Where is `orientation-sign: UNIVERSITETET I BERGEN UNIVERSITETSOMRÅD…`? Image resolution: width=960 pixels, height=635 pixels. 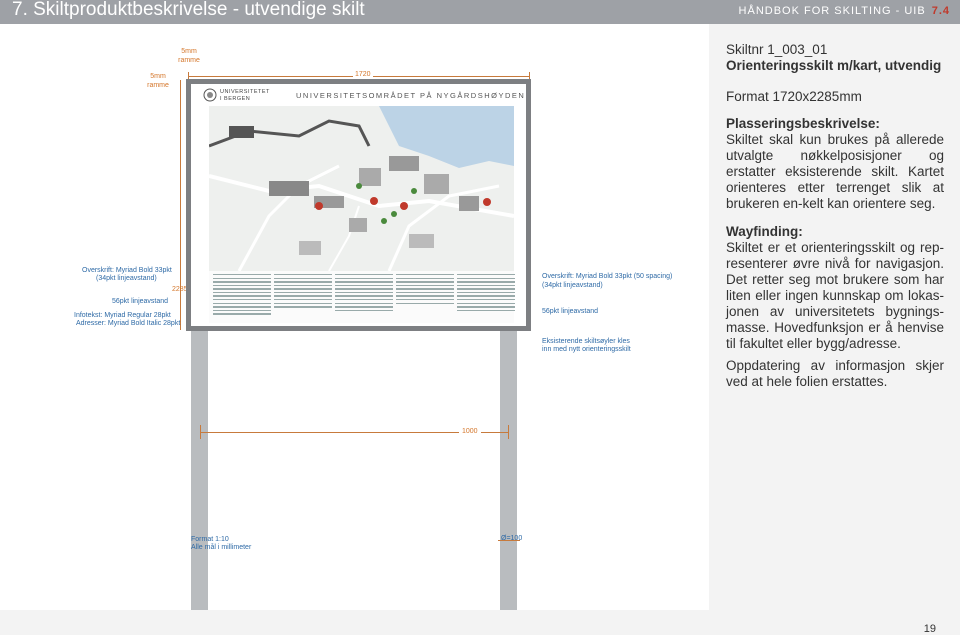 orientation-sign: UNIVERSITETET I BERGEN UNIVERSITETSOMRÅD… is located at coordinates (358, 205).